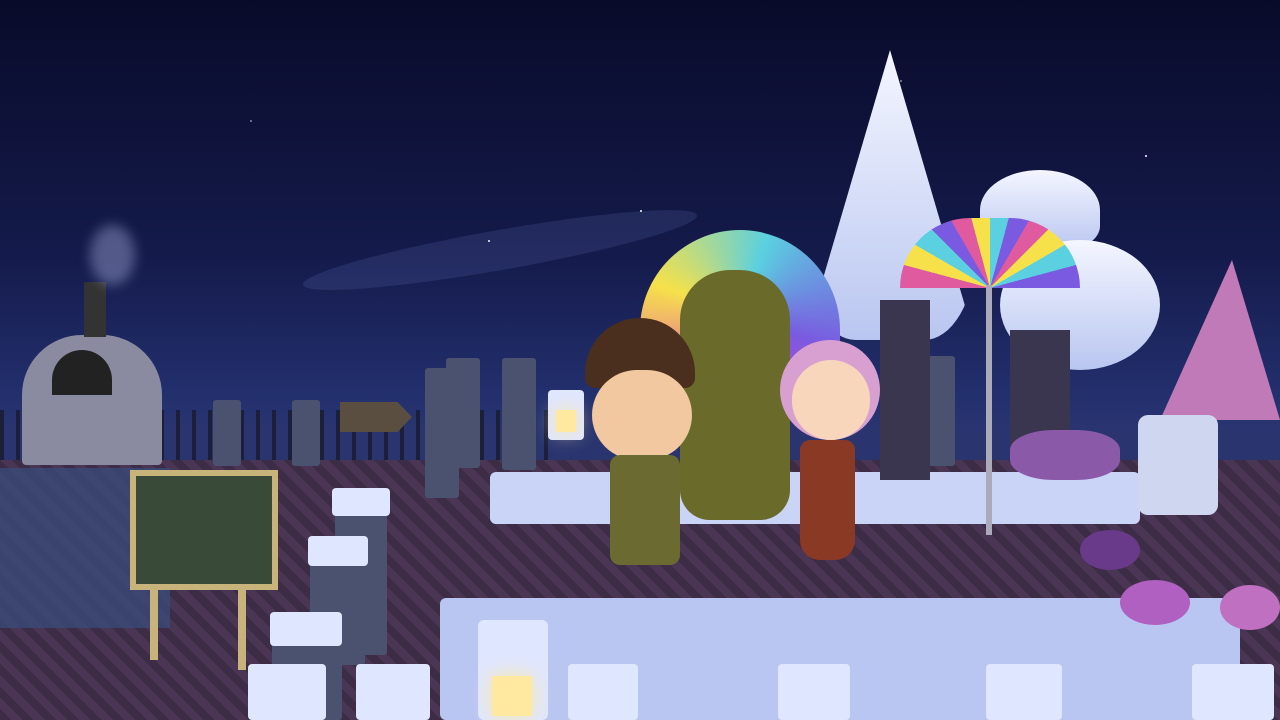 This screenshot has width=1280, height=720. Describe the element at coordinates (1220, 340) in the screenshot. I see `pink-tree` at that location.